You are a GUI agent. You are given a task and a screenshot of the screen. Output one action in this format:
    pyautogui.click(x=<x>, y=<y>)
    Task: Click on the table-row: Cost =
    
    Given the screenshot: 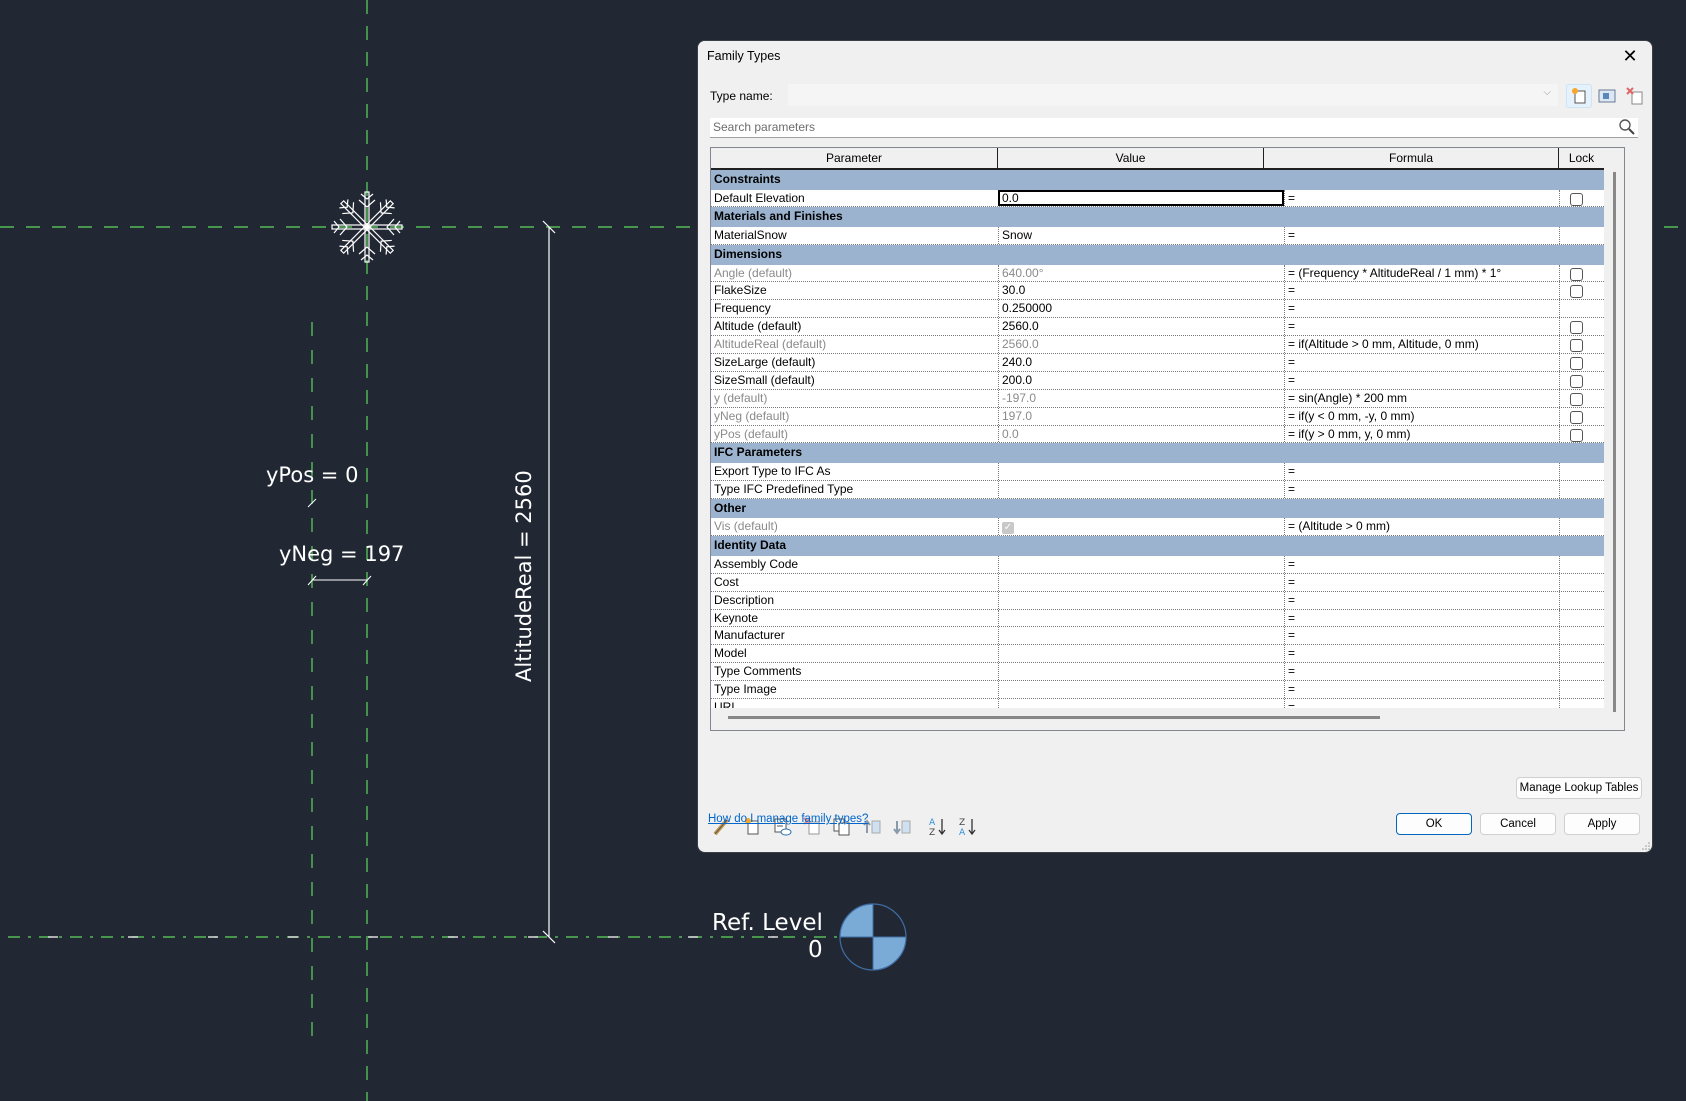 What is the action you would take?
    pyautogui.click(x=1167, y=582)
    